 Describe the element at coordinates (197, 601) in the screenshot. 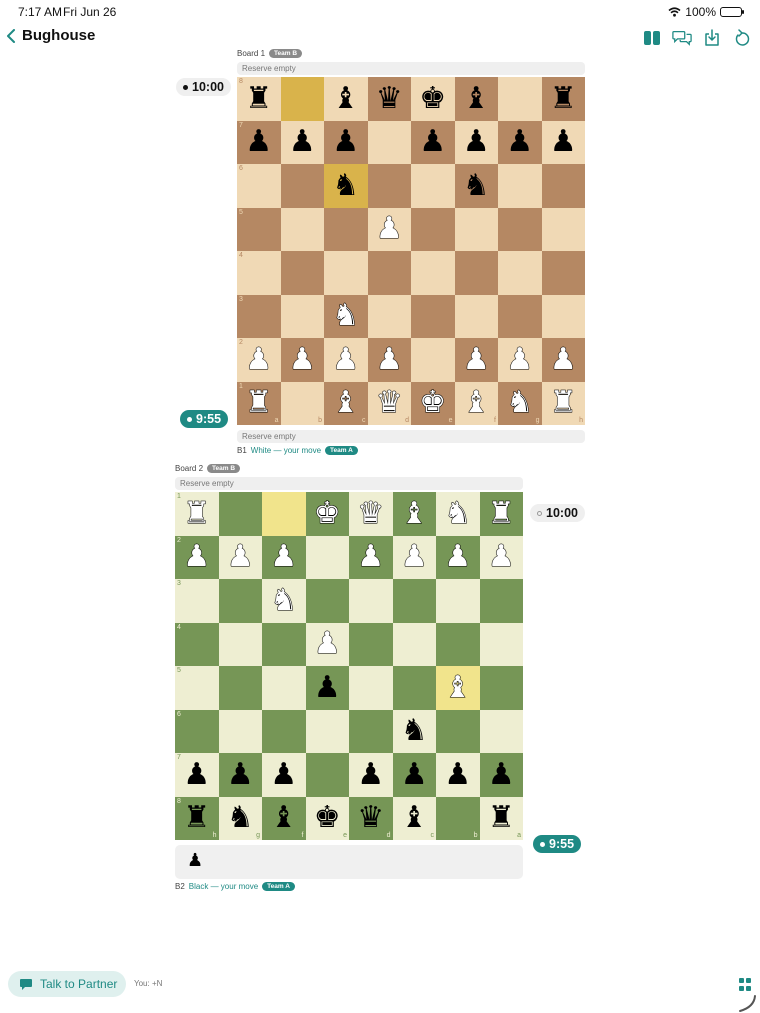

I see `board2-square: 3` at that location.